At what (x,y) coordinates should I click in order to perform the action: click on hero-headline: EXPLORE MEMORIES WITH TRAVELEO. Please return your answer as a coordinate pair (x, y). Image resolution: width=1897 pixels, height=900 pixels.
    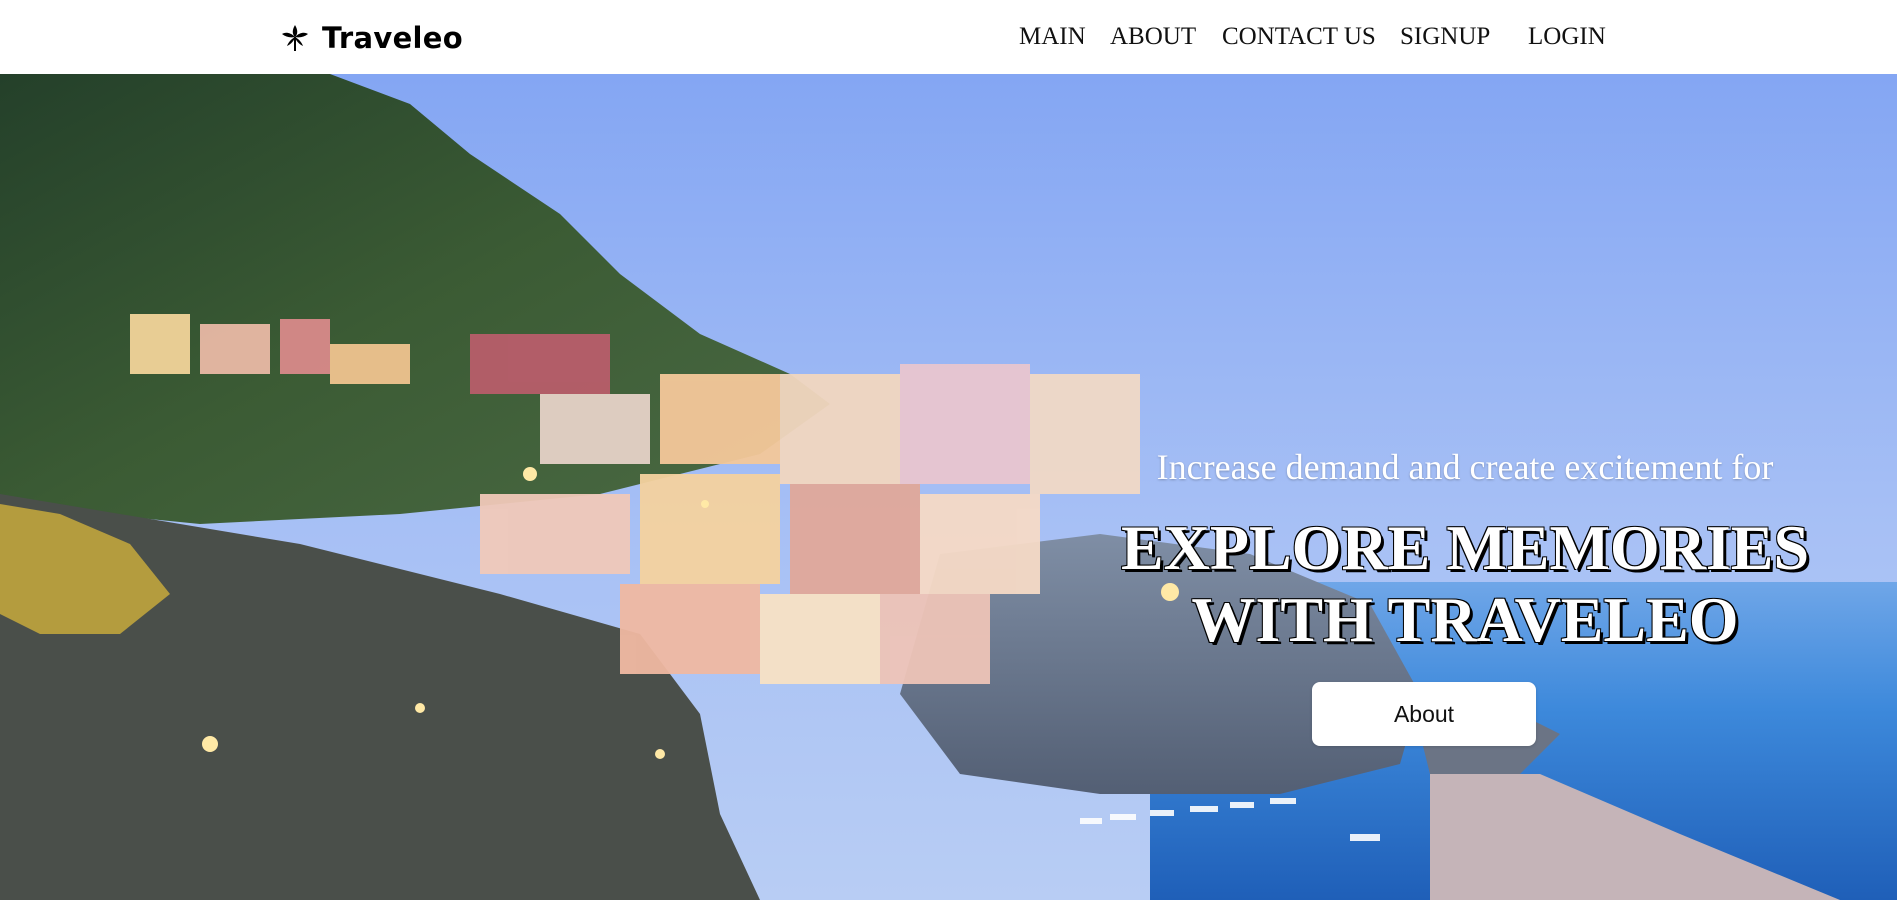
    Looking at the image, I should click on (1465, 584).